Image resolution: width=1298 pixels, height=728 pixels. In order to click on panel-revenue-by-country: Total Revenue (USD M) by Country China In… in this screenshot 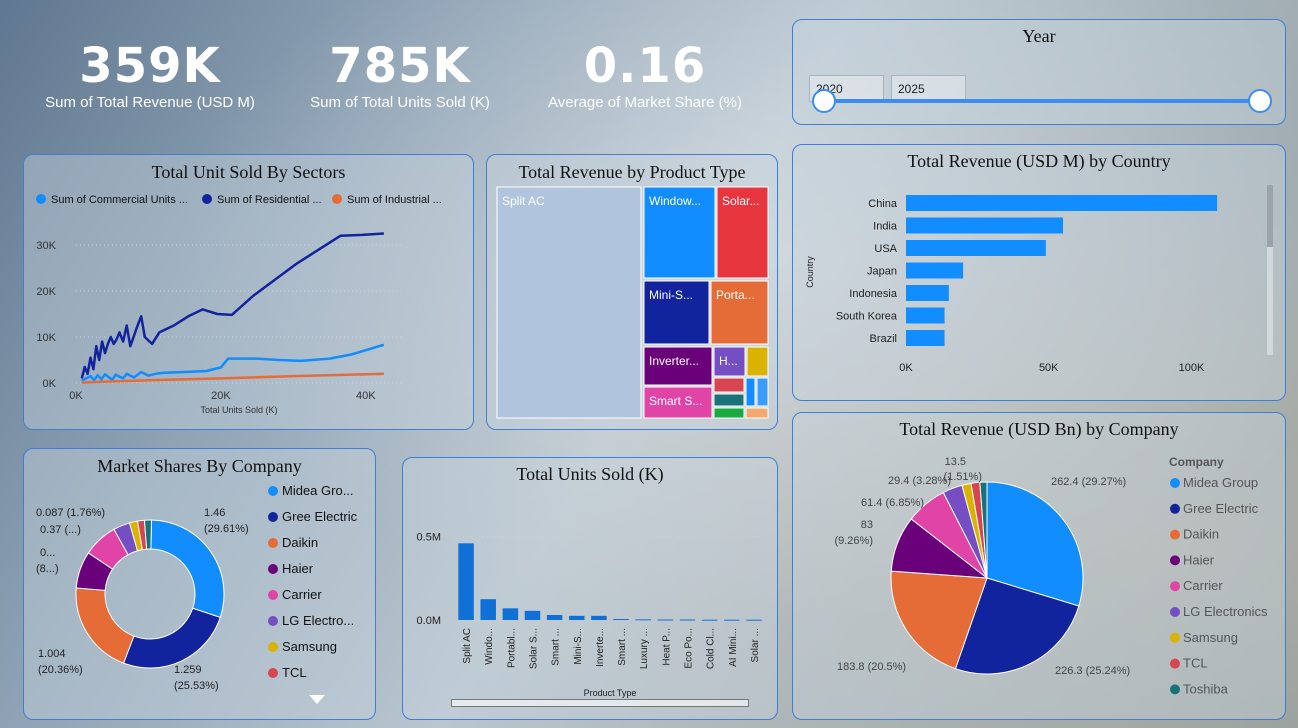, I will do `click(1039, 272)`.